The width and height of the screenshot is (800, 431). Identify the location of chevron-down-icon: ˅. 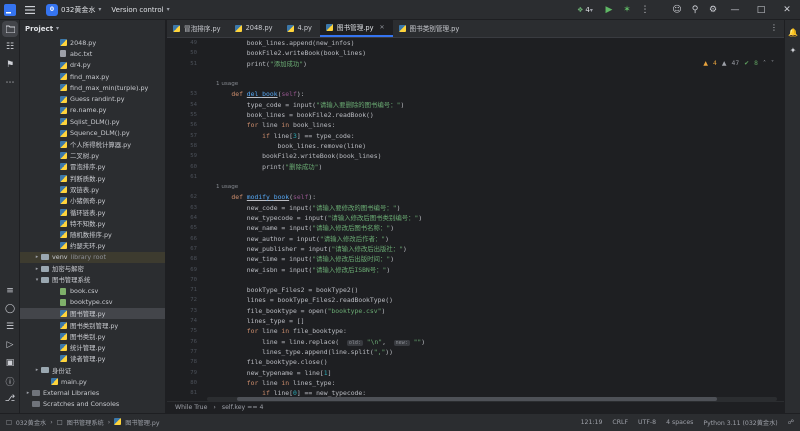
(772, 63).